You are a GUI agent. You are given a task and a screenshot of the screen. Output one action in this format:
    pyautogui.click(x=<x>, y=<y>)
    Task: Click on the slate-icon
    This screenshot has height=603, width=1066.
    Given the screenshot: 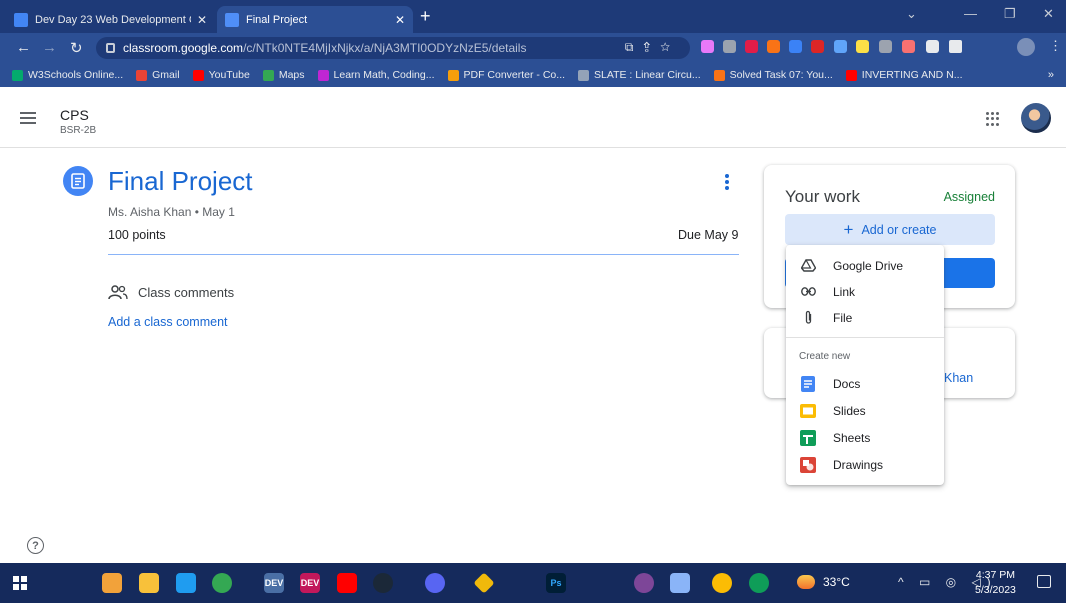 What is the action you would take?
    pyautogui.click(x=584, y=75)
    